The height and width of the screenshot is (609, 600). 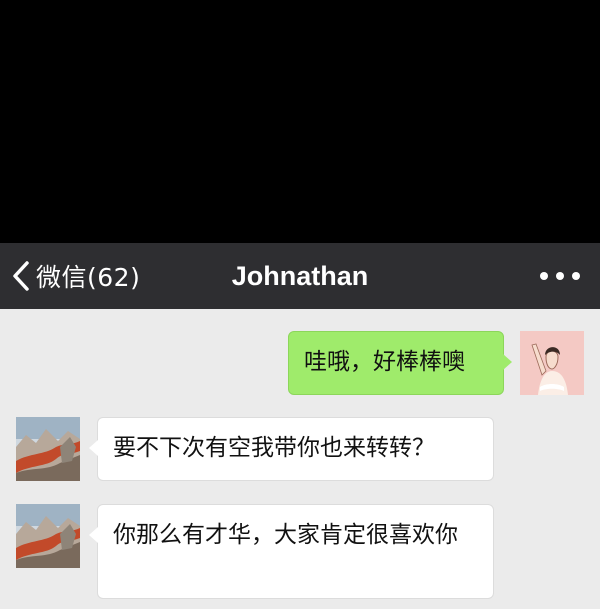 What do you see at coordinates (21, 276) in the screenshot?
I see `chevron-left-icon` at bounding box center [21, 276].